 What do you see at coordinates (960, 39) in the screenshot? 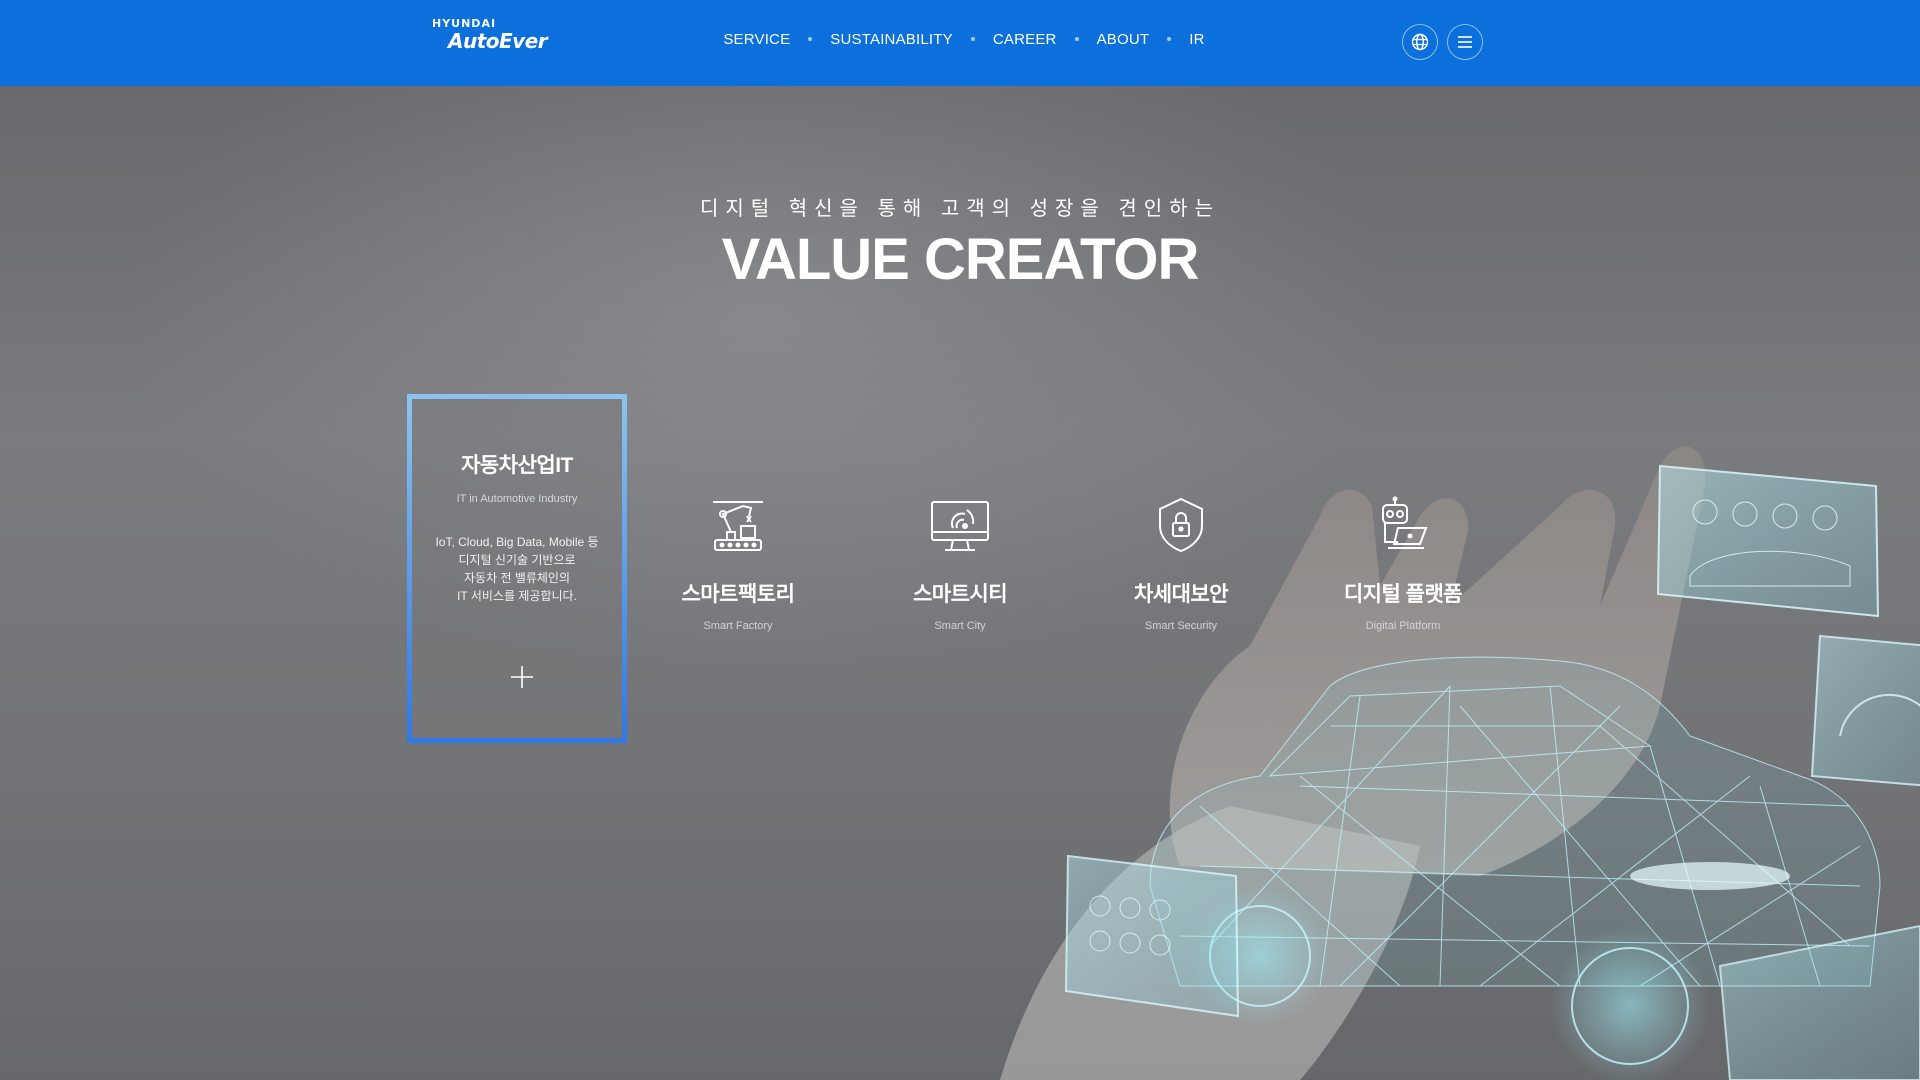
I see `main-nav: SERVICE SUSTAINABILITY CAREER ABOUT IR` at bounding box center [960, 39].